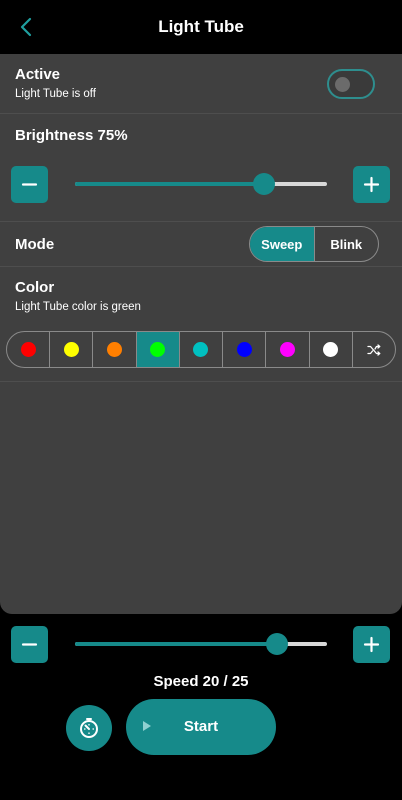 This screenshot has width=402, height=800. I want to click on brightness-increase-button, so click(371, 184).